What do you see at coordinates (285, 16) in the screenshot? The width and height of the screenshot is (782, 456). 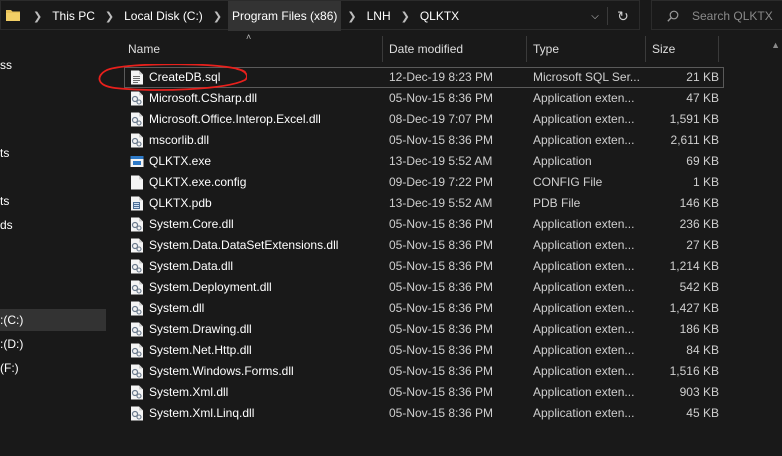 I see `breadcrumb-program-files: Program Files (x86)` at bounding box center [285, 16].